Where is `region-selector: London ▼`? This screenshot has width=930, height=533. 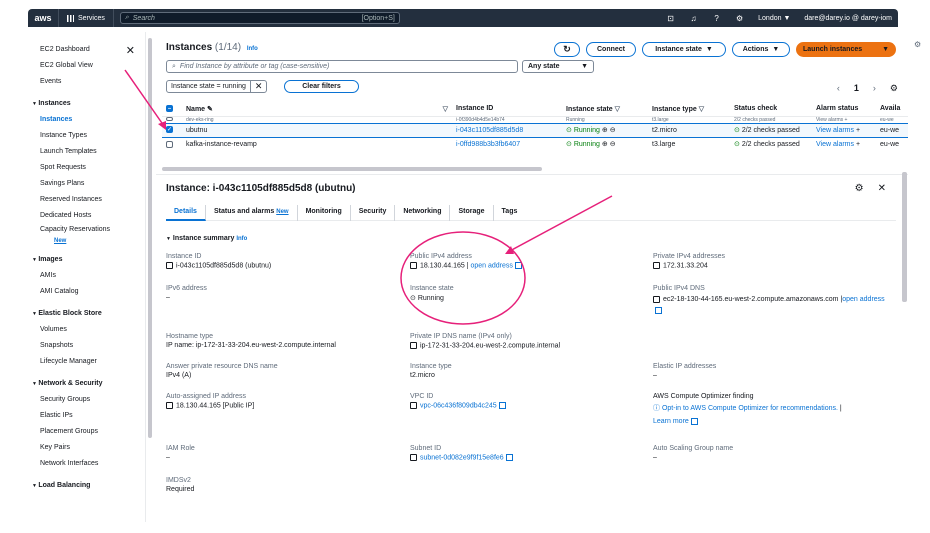
region-selector: London ▼ is located at coordinates (774, 18).